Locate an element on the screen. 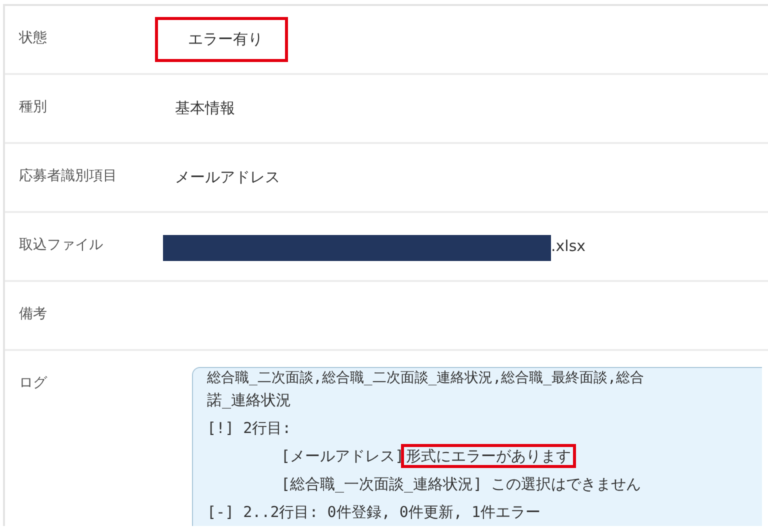 The image size is (768, 528). field-label: 種別 is located at coordinates (33, 107).